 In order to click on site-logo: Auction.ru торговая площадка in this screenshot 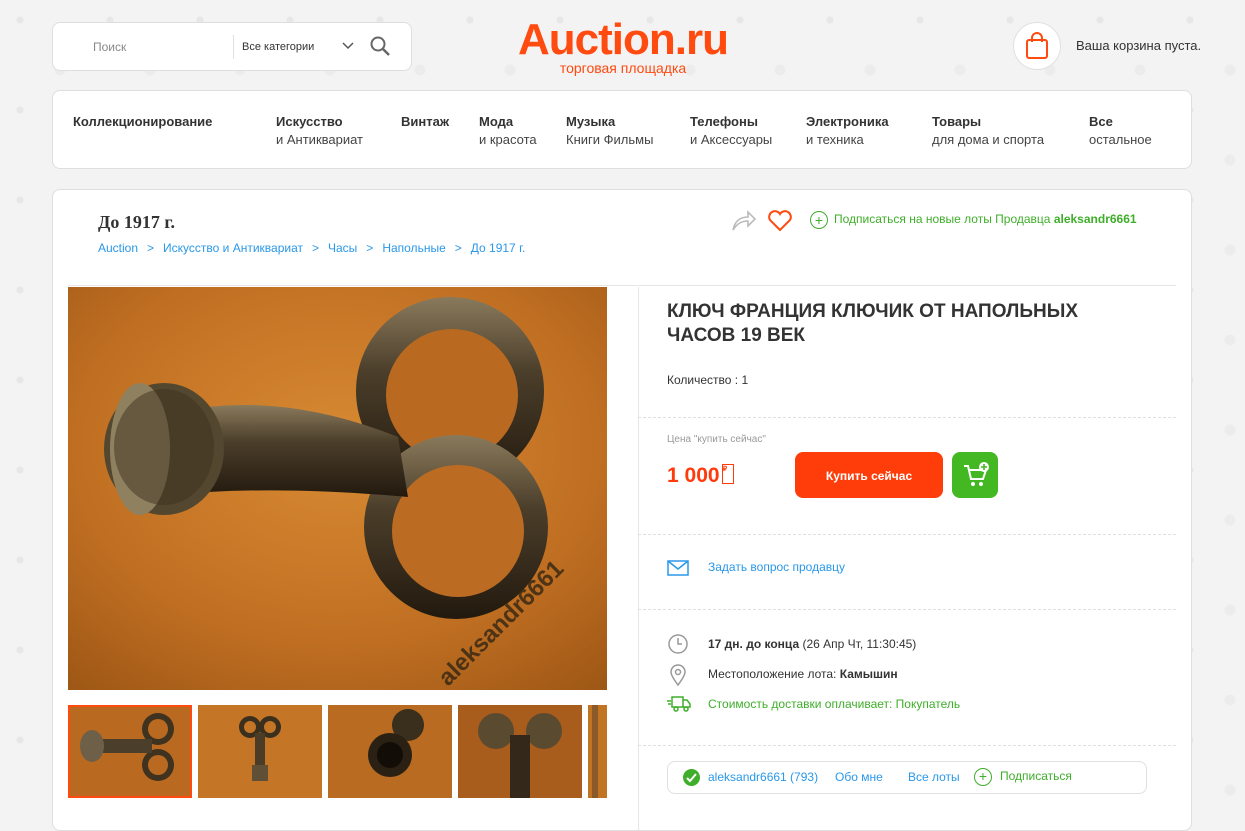, I will do `click(623, 46)`.